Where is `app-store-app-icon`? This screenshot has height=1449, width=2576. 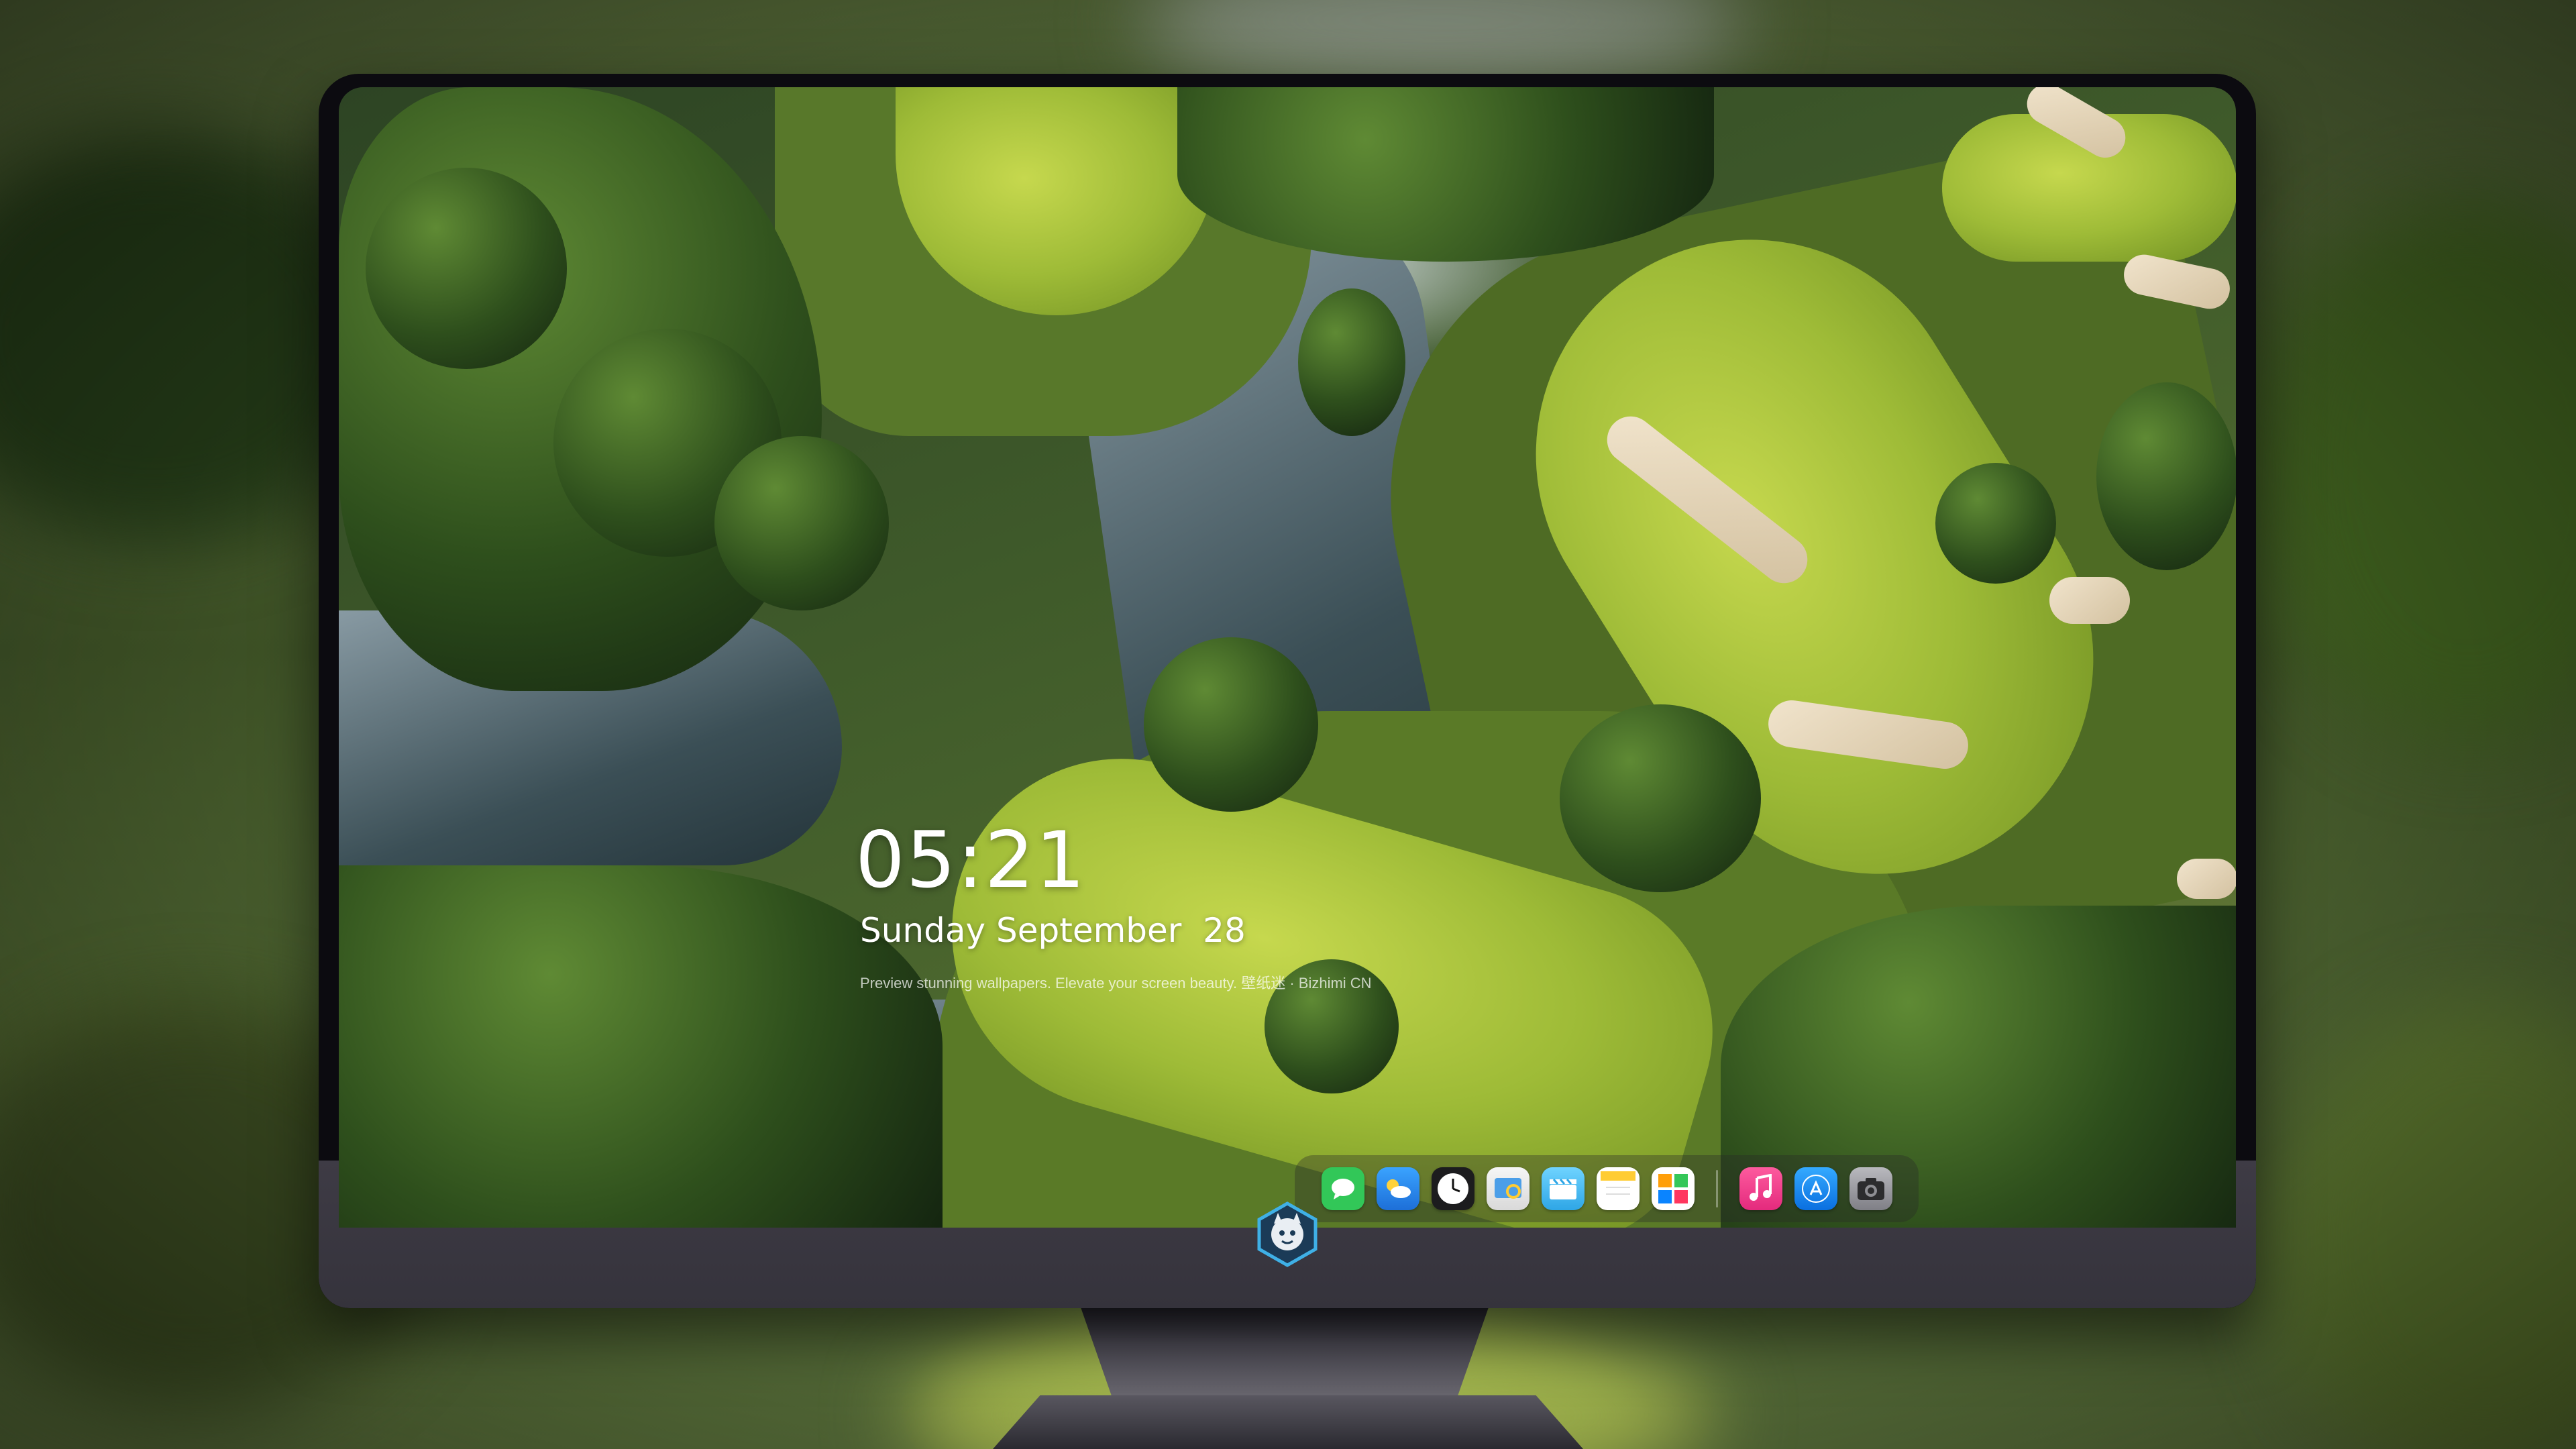
app-store-app-icon is located at coordinates (1815, 1188).